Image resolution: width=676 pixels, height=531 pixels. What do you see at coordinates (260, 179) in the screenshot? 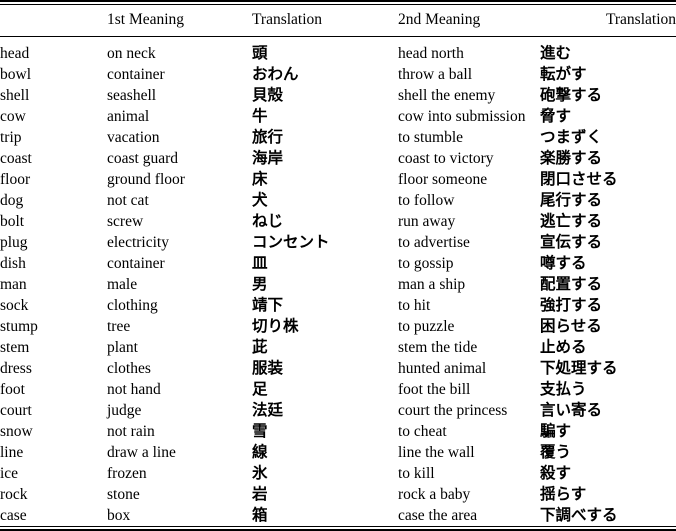
I see `row-translation-1: 床` at bounding box center [260, 179].